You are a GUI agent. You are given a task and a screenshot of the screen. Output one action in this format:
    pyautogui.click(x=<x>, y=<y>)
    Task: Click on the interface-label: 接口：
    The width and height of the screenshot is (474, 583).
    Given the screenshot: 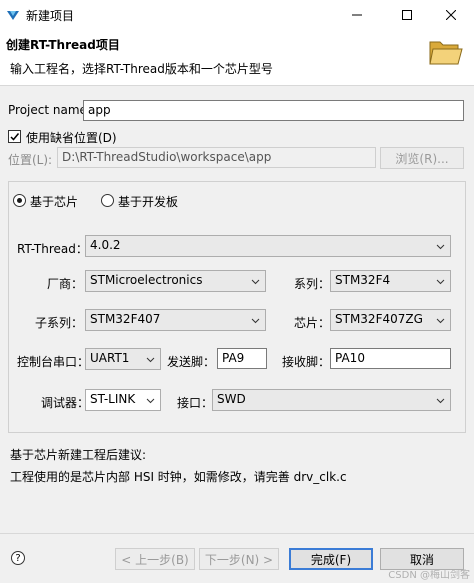 What is the action you would take?
    pyautogui.click(x=195, y=403)
    